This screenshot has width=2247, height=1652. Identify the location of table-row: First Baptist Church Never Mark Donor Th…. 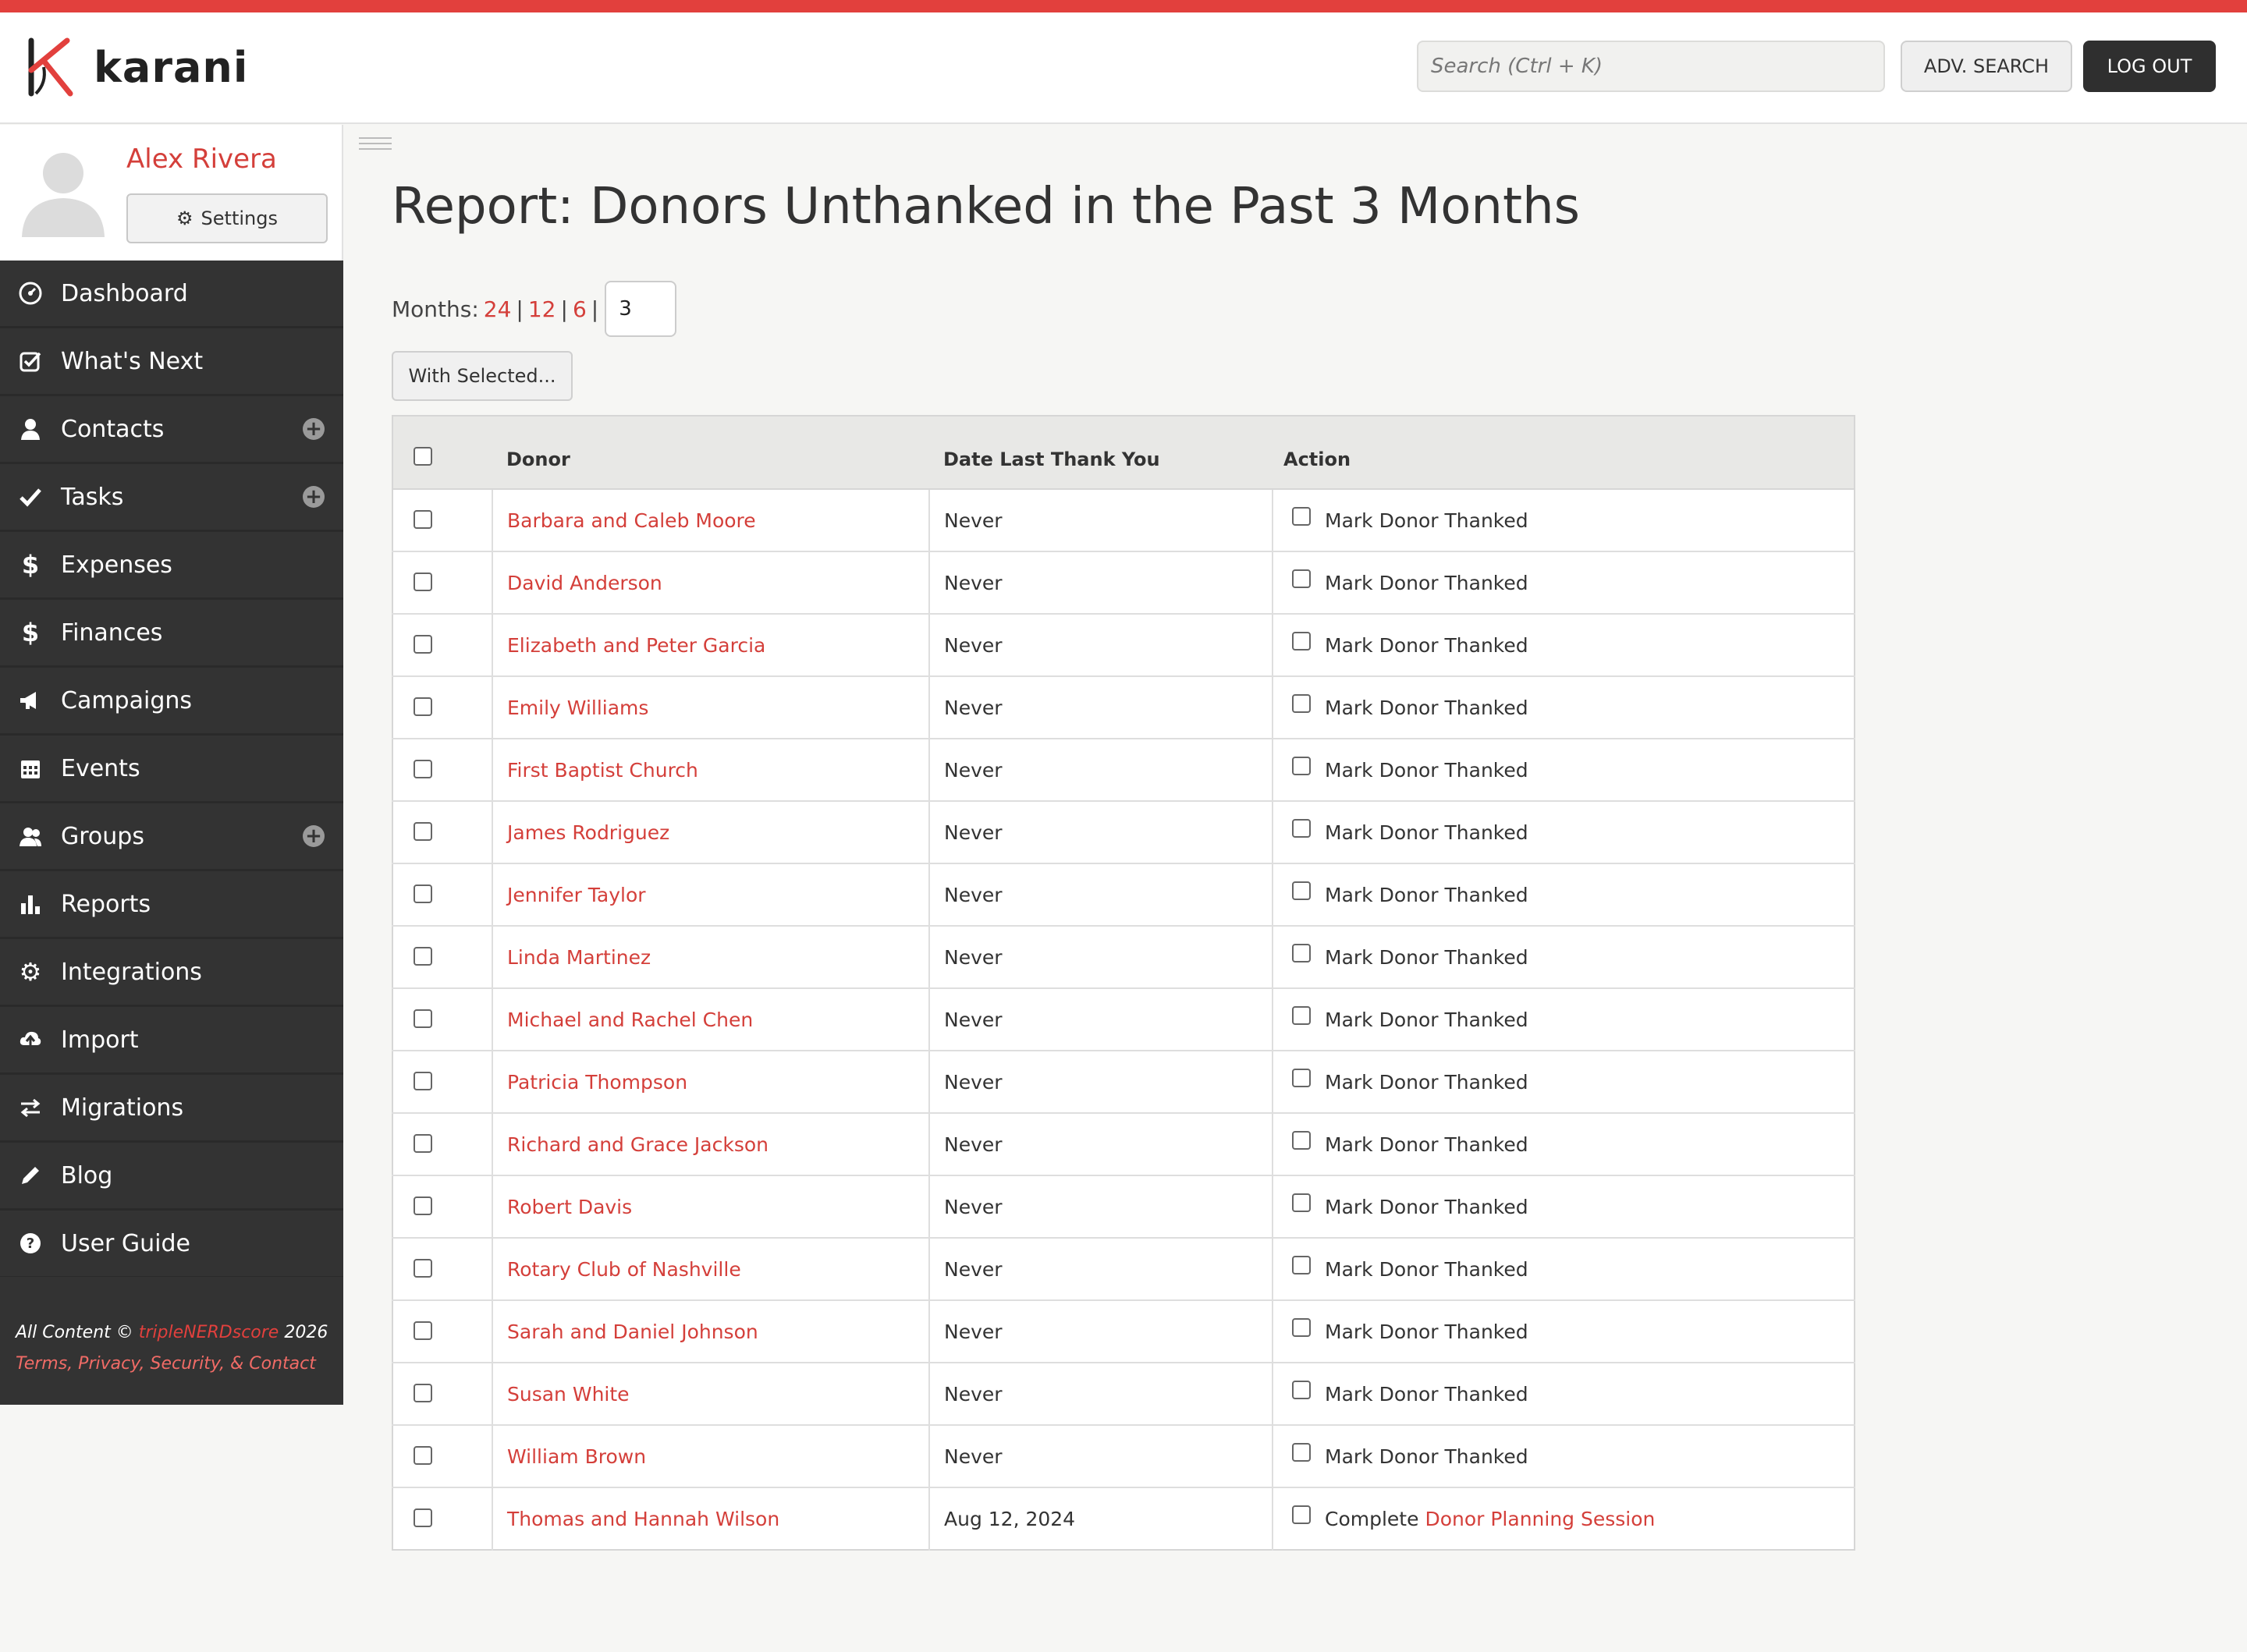
(1123, 769).